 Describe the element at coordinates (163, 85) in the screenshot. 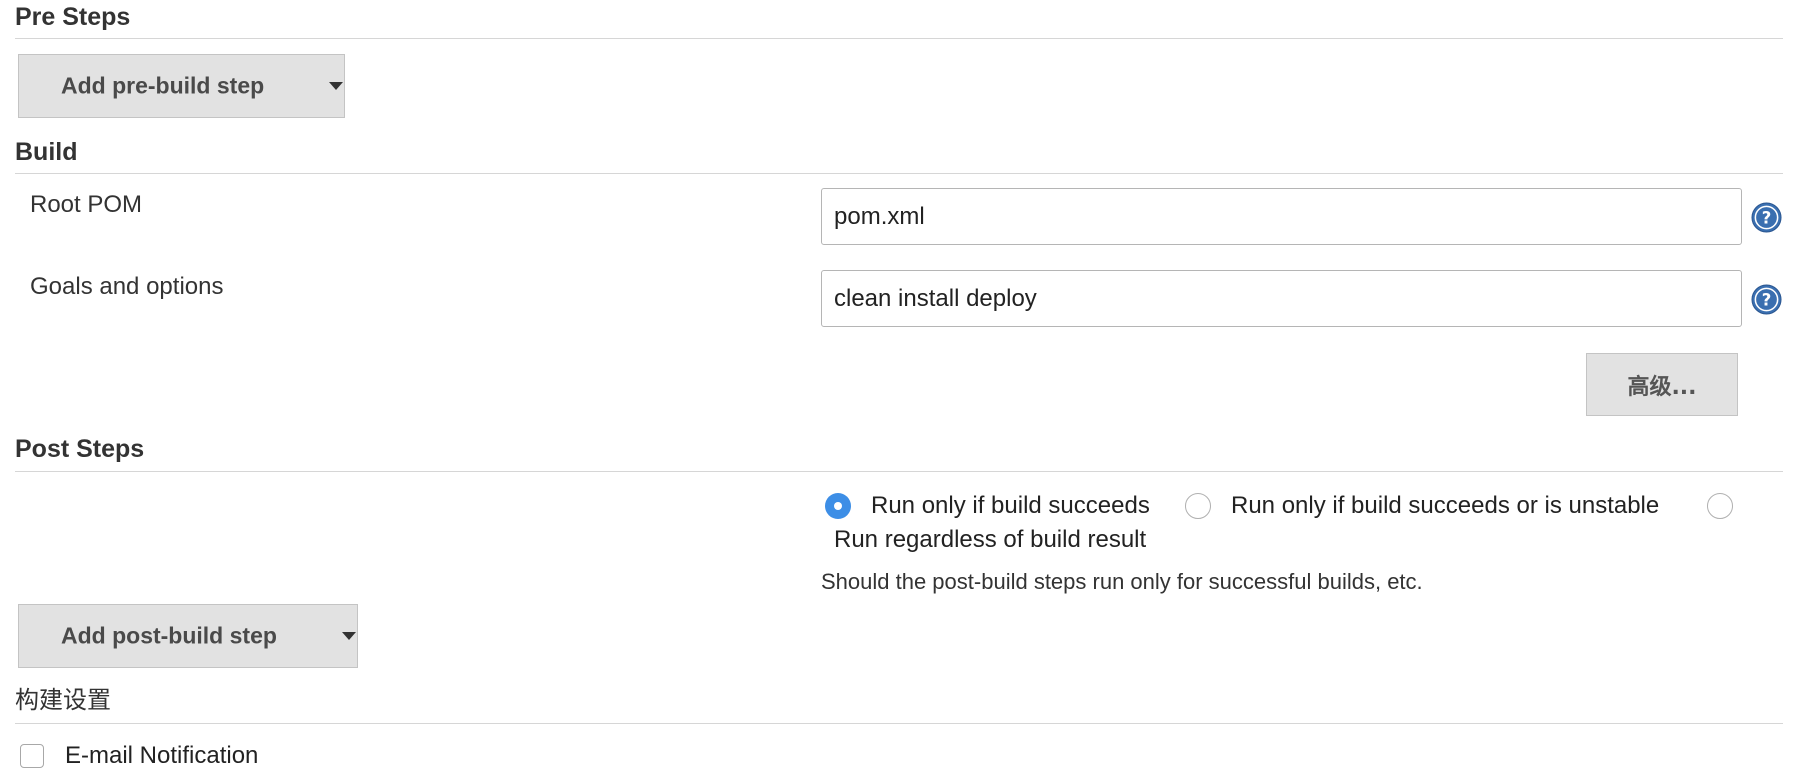

I see `add-pre-build-step-label: Add pre-build step` at that location.